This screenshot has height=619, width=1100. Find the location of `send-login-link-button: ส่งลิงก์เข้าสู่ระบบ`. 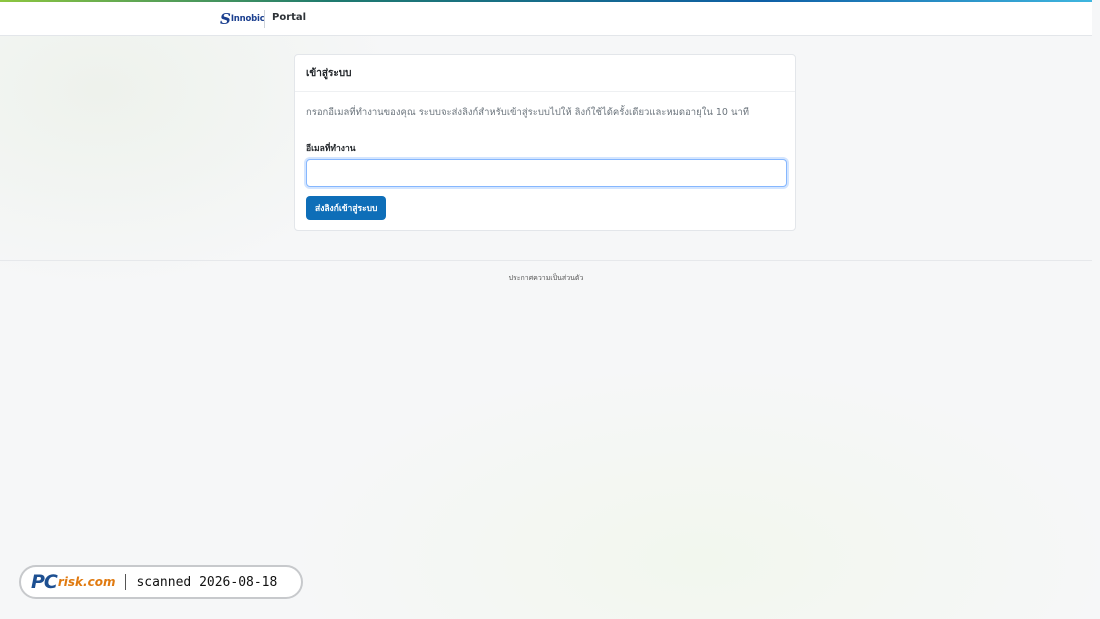

send-login-link-button: ส่งลิงก์เข้าสู่ระบบ is located at coordinates (346, 208).